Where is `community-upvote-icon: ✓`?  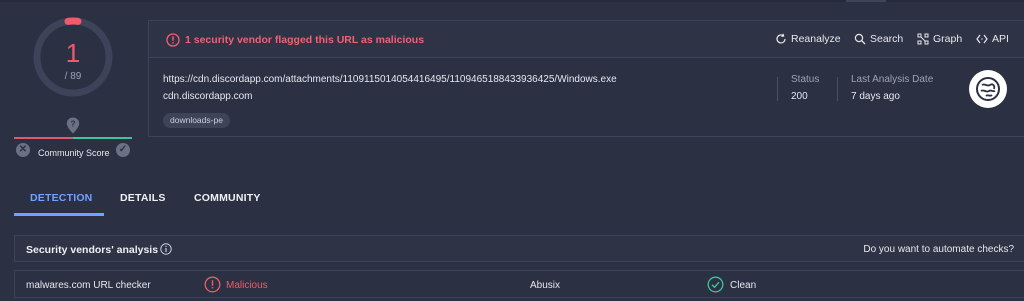 community-upvote-icon: ✓ is located at coordinates (123, 150).